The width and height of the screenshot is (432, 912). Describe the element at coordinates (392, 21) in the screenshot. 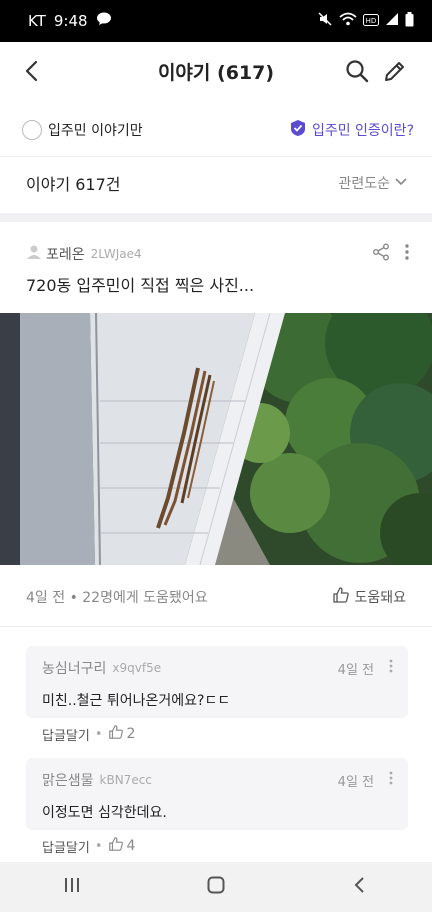

I see `signal-icon` at that location.